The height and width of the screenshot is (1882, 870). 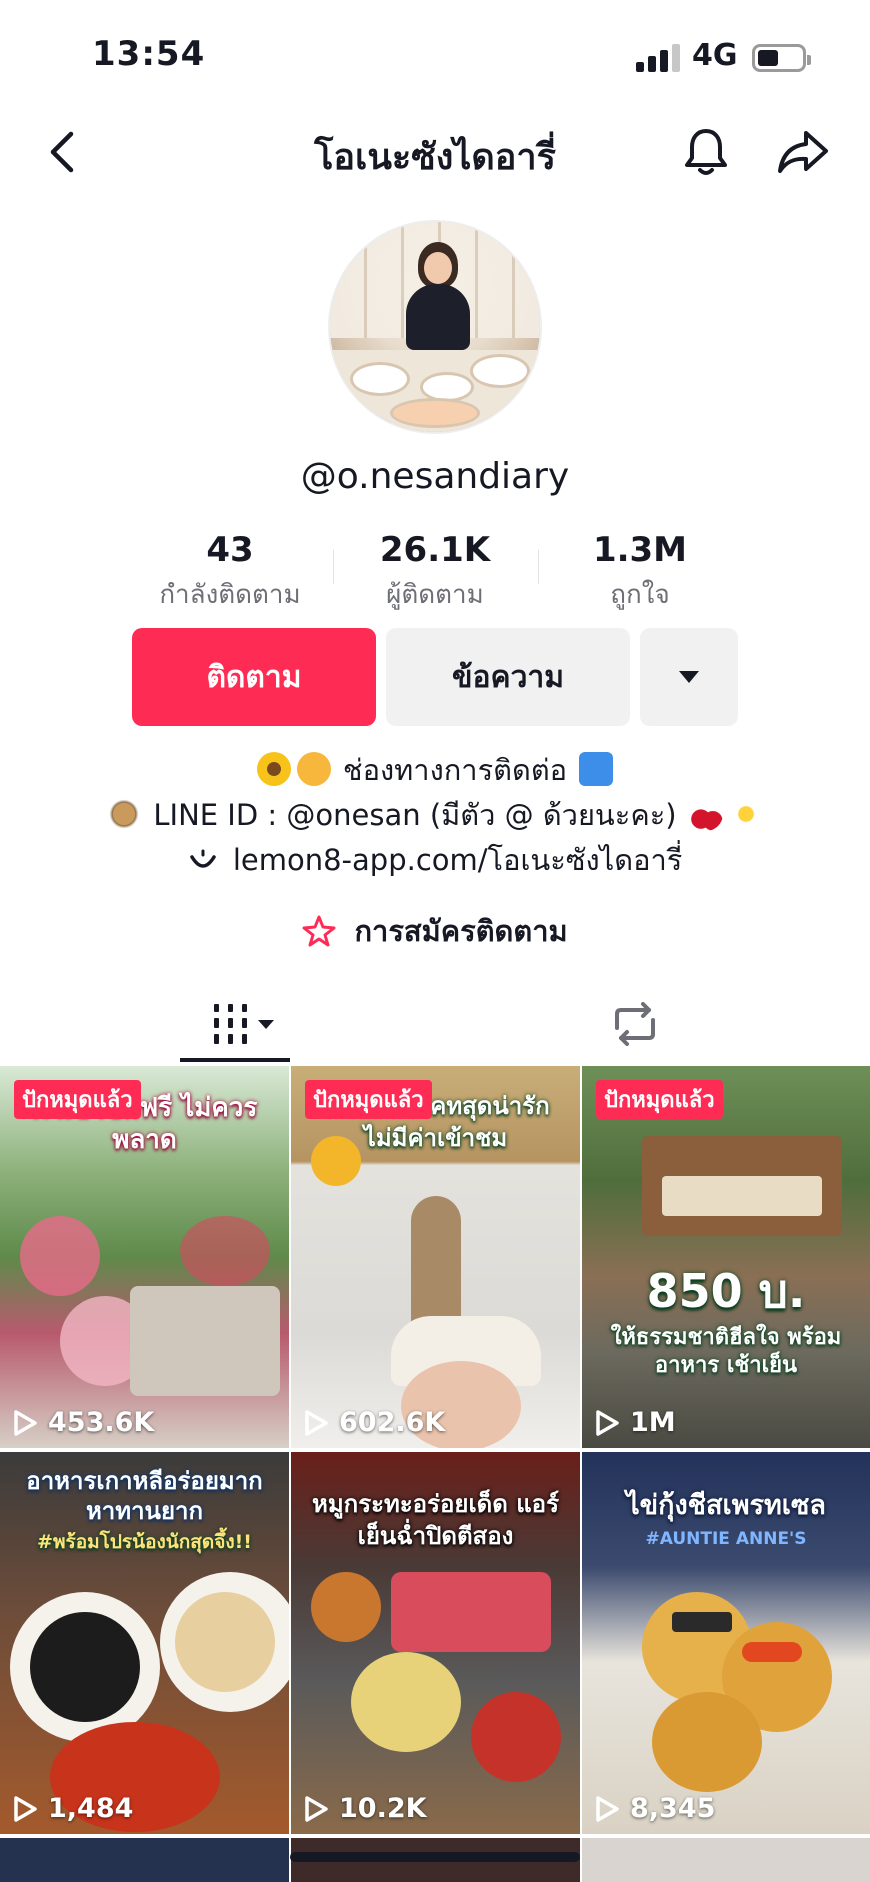 I want to click on network-type: 4G, so click(x=715, y=55).